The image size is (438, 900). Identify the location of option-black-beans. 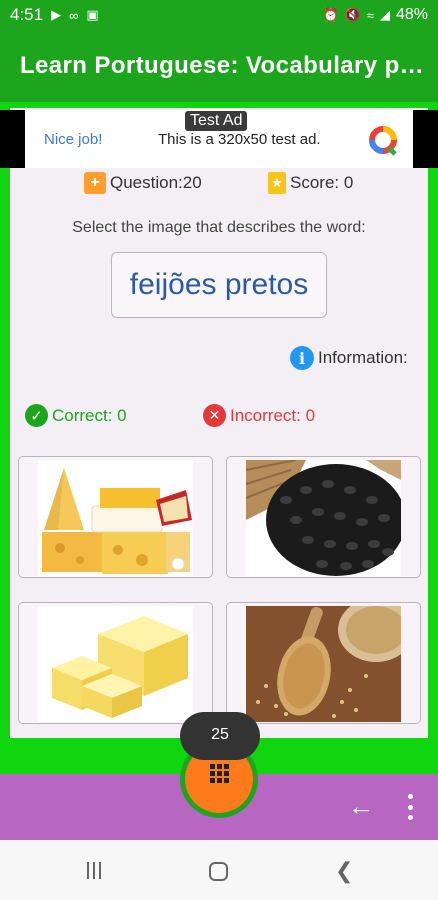
(323, 517).